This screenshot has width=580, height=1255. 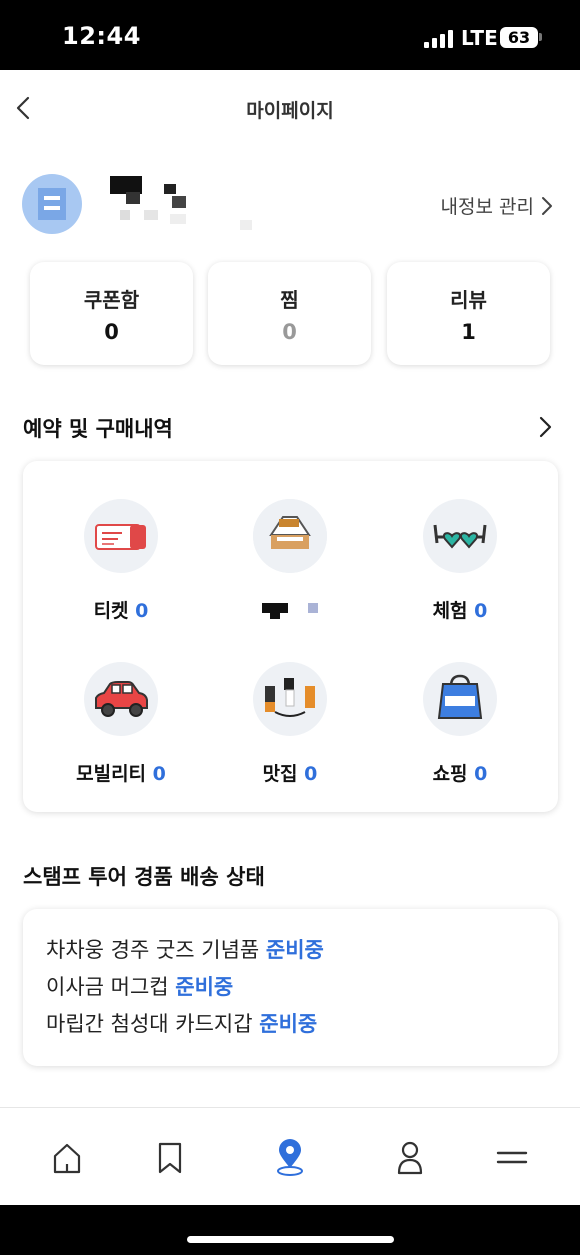 I want to click on avatar-icon, so click(x=52, y=204).